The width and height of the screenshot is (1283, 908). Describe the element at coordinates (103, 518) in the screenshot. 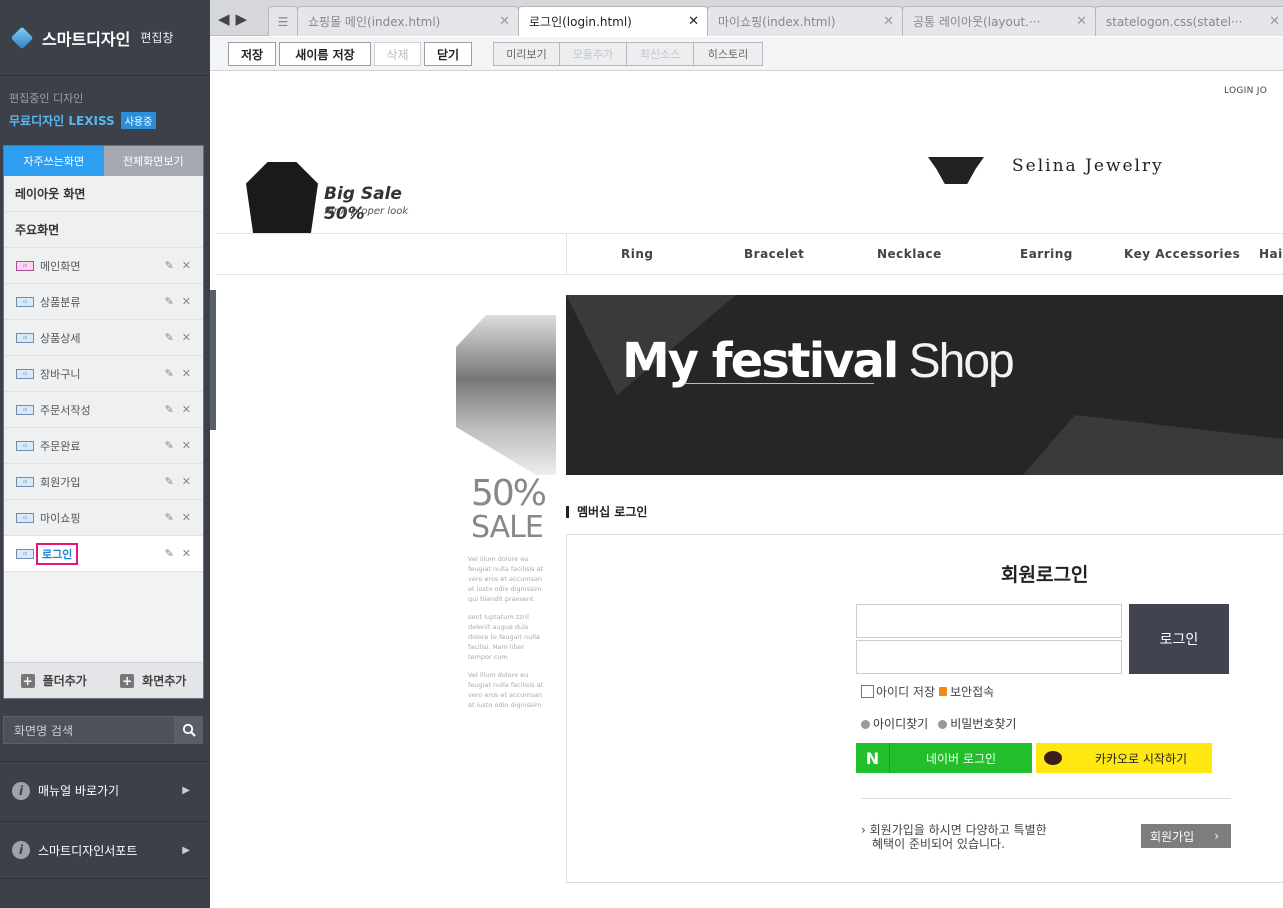

I see `page-item-myshop: ▭ 마이쇼핑 ✎ ✕` at that location.